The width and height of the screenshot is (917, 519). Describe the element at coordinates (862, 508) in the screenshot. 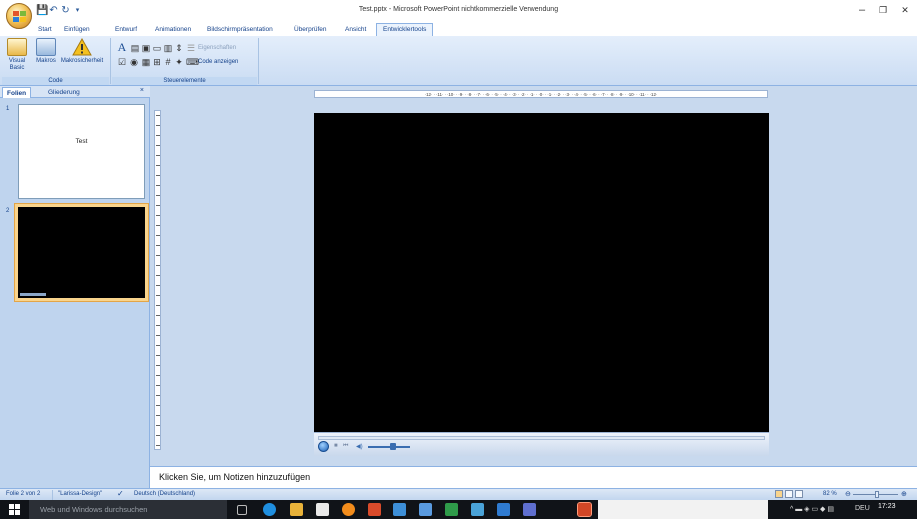

I see `tray-language: DEU` at that location.